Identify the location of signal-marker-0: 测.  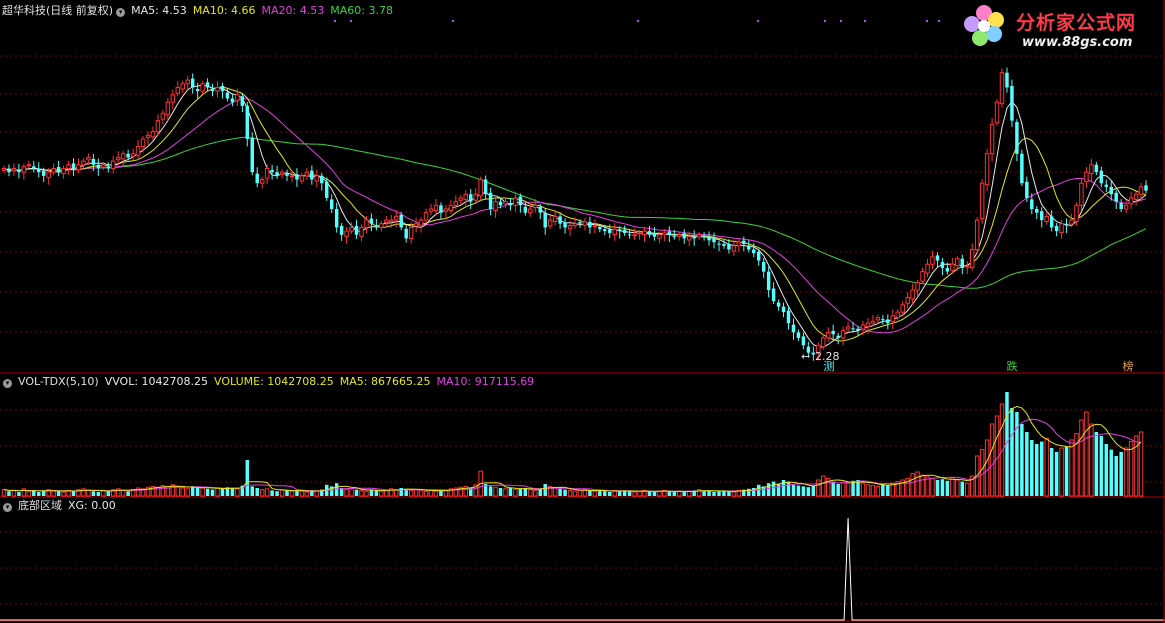
(829, 366).